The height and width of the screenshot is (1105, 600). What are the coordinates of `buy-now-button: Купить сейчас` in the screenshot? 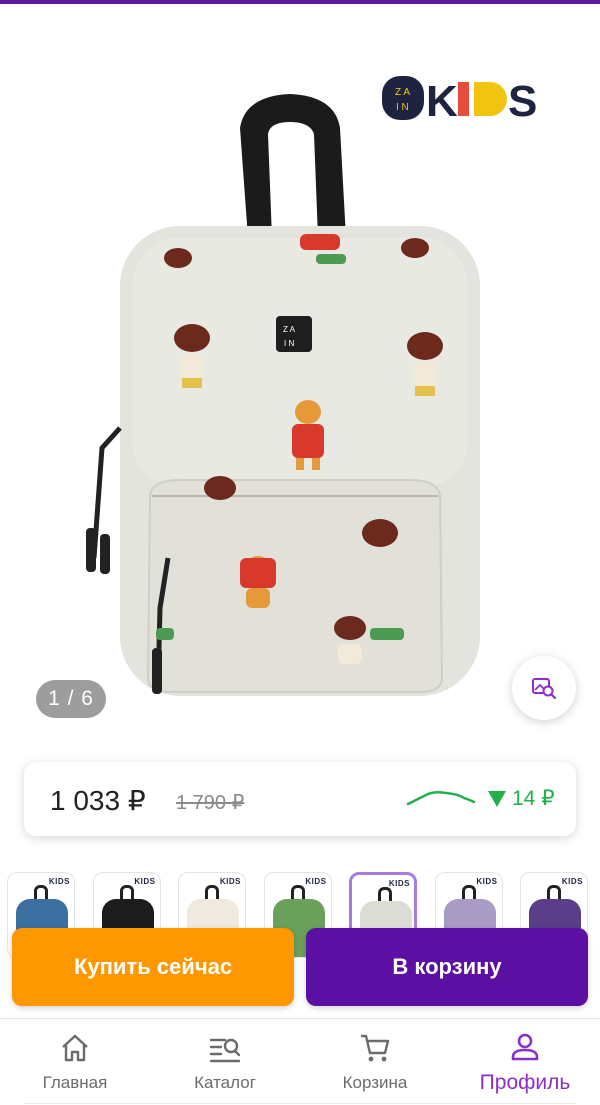 It's located at (153, 967).